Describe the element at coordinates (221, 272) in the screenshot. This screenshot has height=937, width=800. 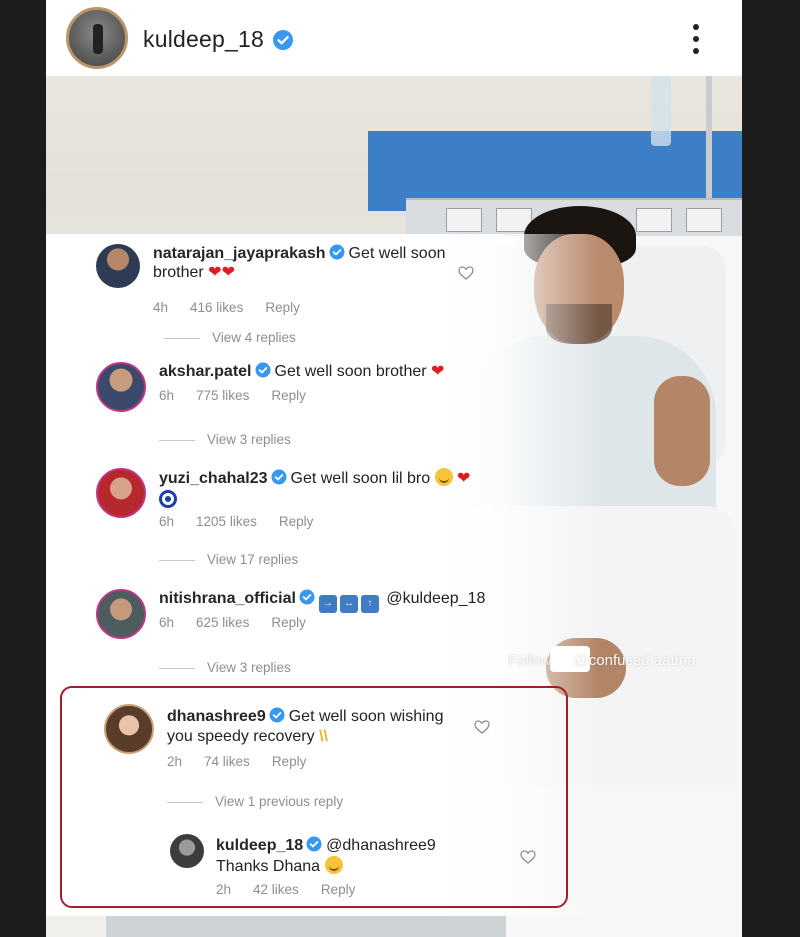
I see `red-heart-emoji: ❤❤` at that location.